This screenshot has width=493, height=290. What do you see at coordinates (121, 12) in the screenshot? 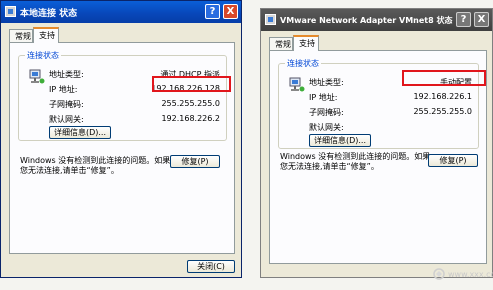
I see `title-bar: 本地连接 状态 ? X` at bounding box center [121, 12].